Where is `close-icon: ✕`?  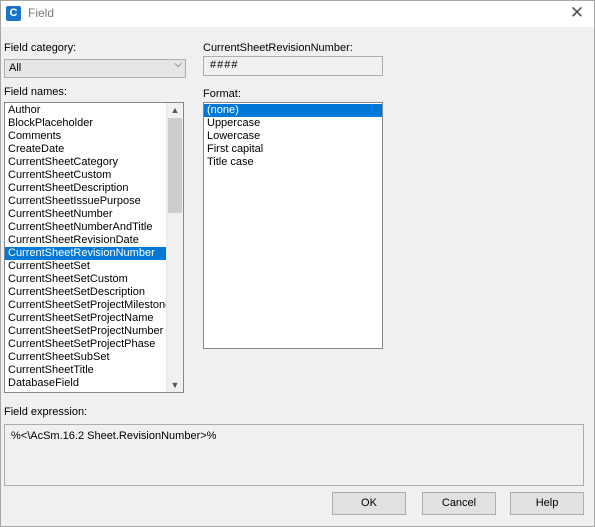
close-icon: ✕ is located at coordinates (577, 14).